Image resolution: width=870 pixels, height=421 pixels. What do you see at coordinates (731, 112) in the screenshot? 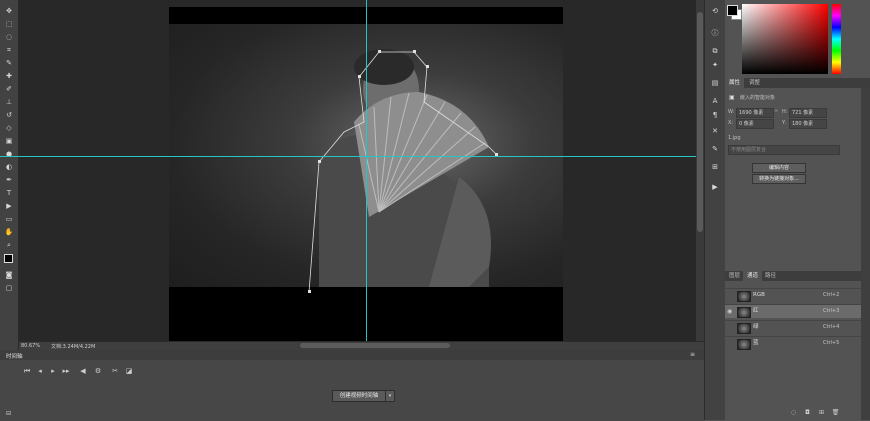
I see `w-label: W:` at bounding box center [731, 112].